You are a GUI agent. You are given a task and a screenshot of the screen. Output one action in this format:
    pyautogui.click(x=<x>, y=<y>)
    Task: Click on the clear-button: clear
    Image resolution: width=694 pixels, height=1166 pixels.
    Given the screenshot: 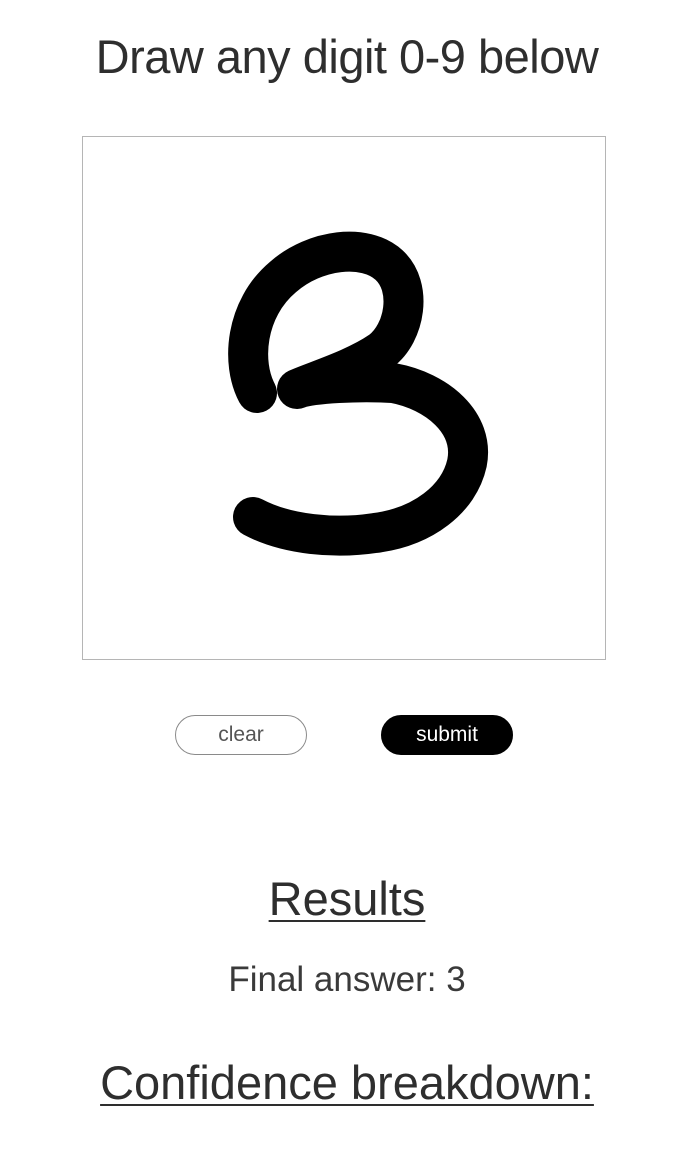 What is the action you would take?
    pyautogui.click(x=241, y=735)
    